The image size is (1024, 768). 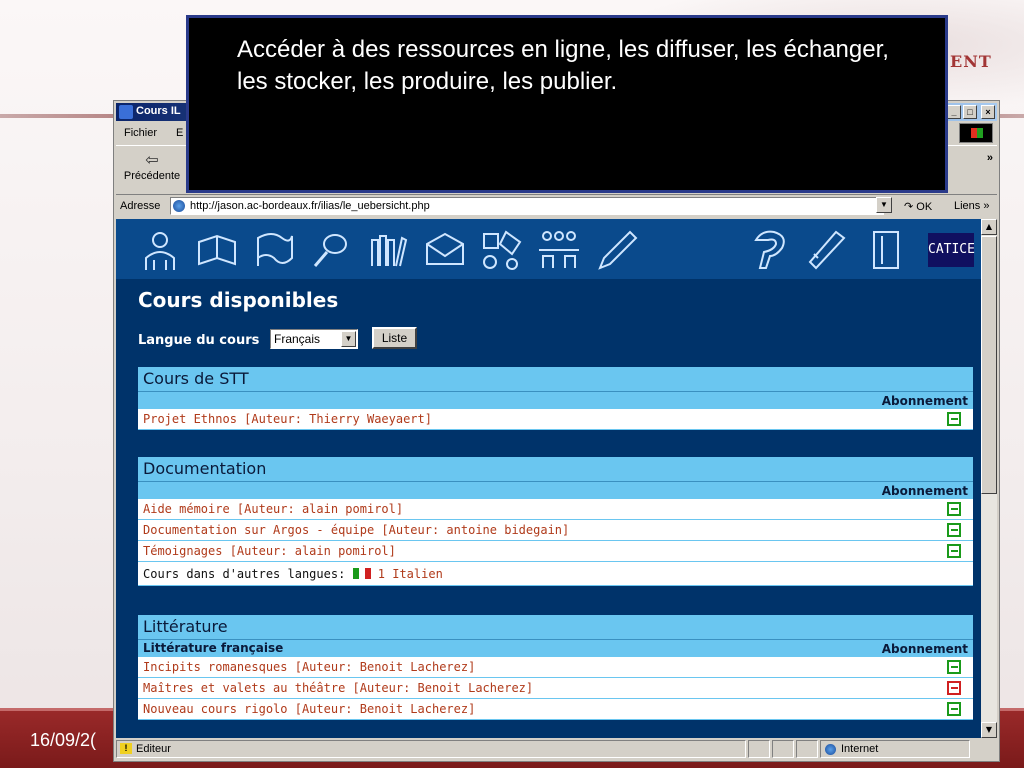 I want to click on other-languages-text: Cours dans d'autres langues: 1 Italien, so click(x=293, y=574).